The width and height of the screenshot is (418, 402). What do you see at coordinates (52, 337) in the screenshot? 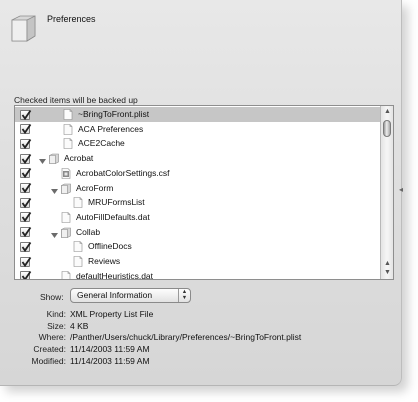
I see `info-key: Where:` at bounding box center [52, 337].